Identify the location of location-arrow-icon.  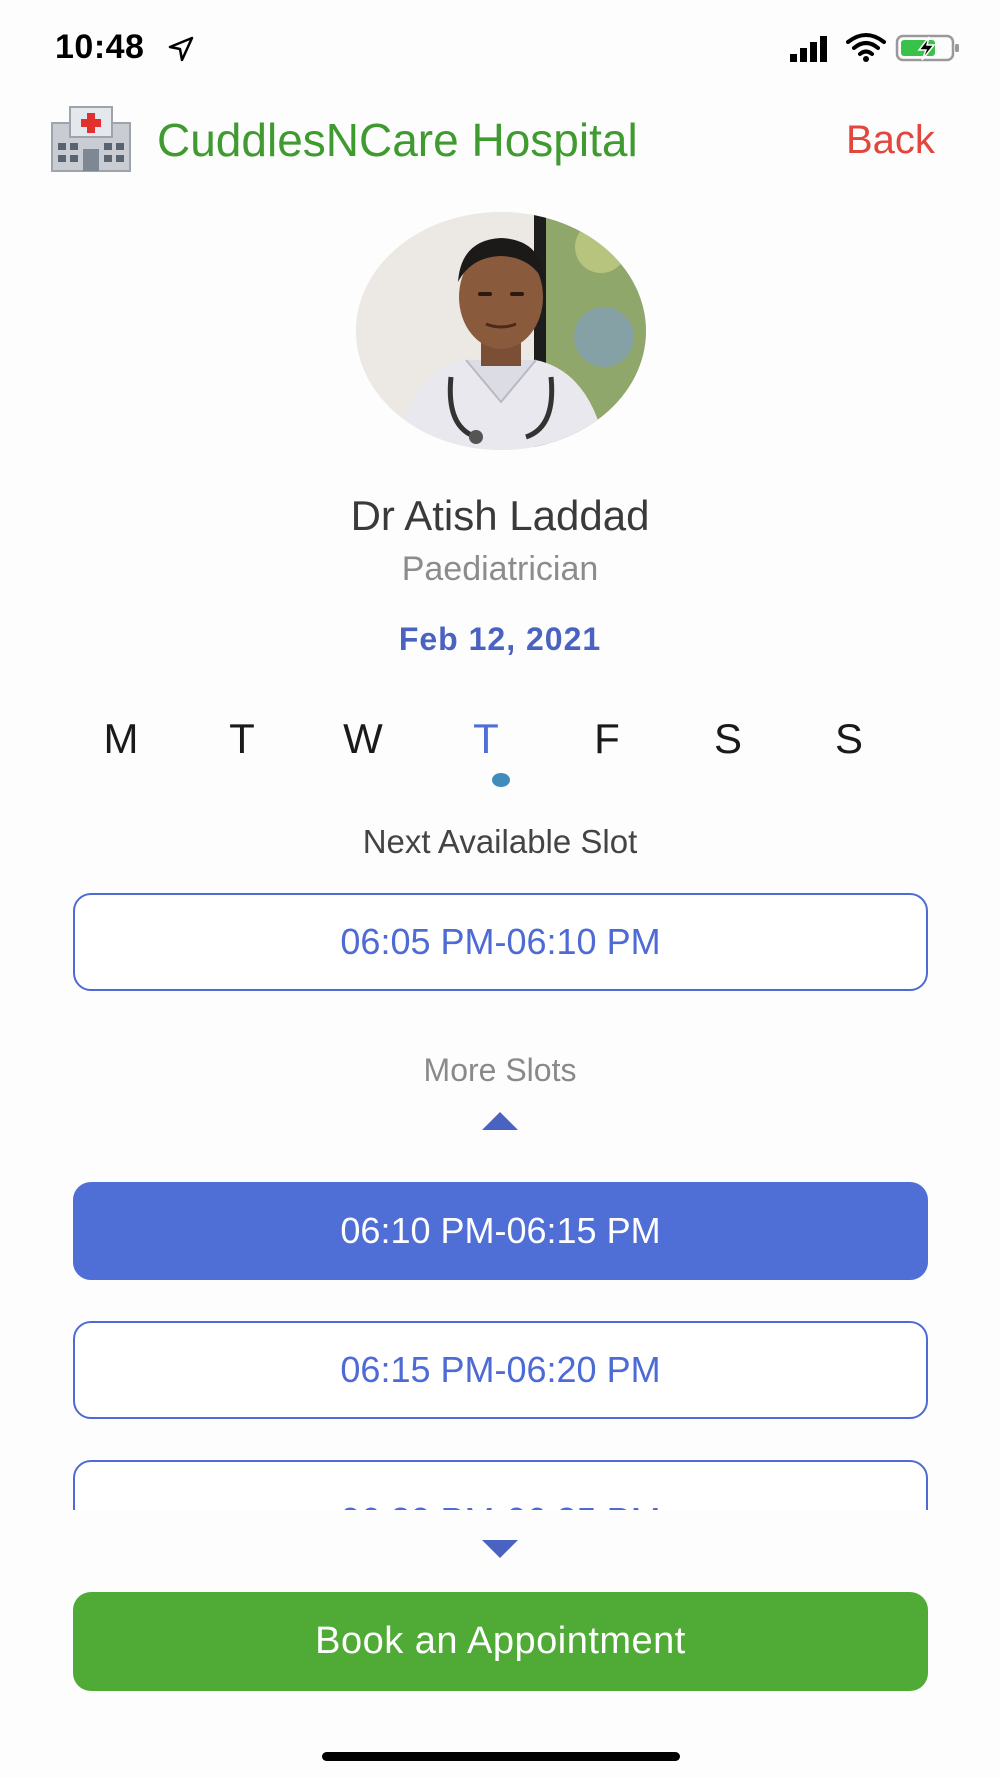
(181, 49).